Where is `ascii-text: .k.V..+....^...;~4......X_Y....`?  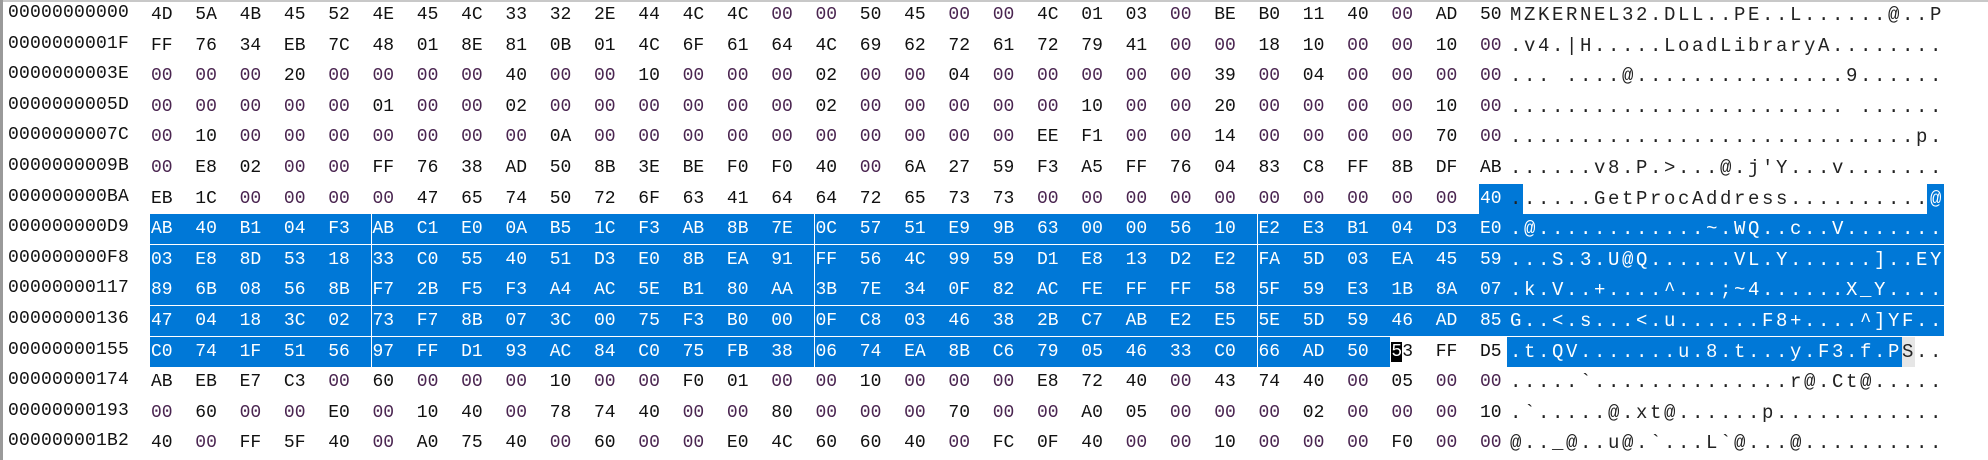
ascii-text: .k.V..+....^...;~4......X_Y.... is located at coordinates (1727, 290).